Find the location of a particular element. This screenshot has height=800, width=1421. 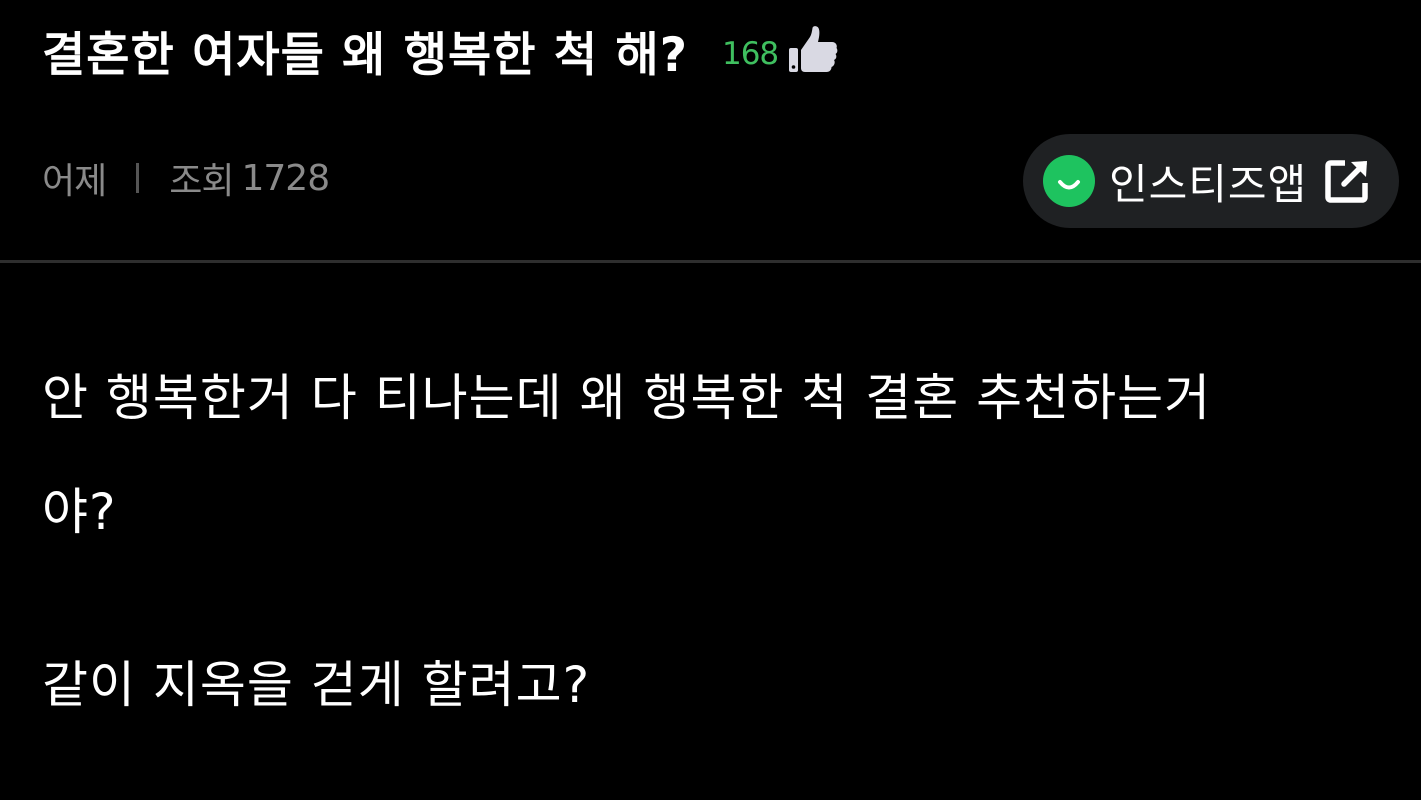

body-line: 같이 지옥을 걷게 할려고? is located at coordinates (316, 685).